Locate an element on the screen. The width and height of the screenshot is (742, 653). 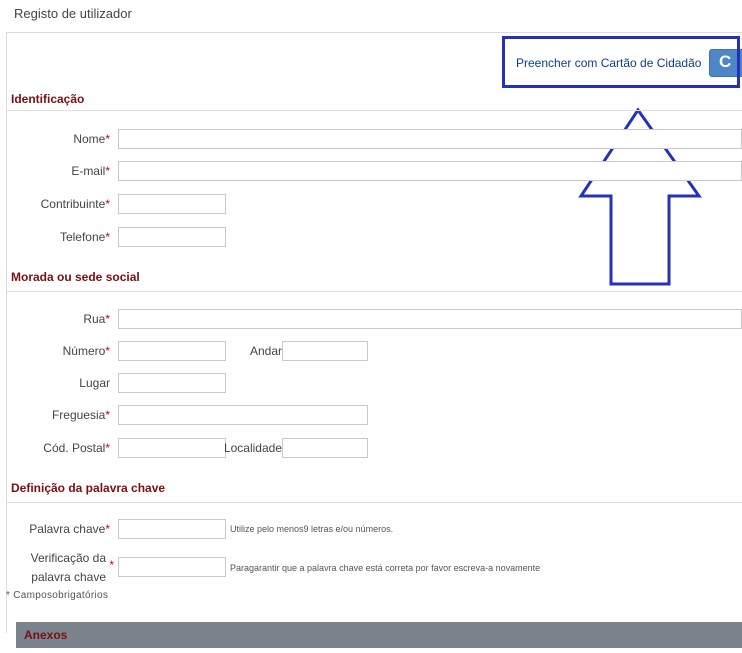
contribuinte-input is located at coordinates (172, 204).